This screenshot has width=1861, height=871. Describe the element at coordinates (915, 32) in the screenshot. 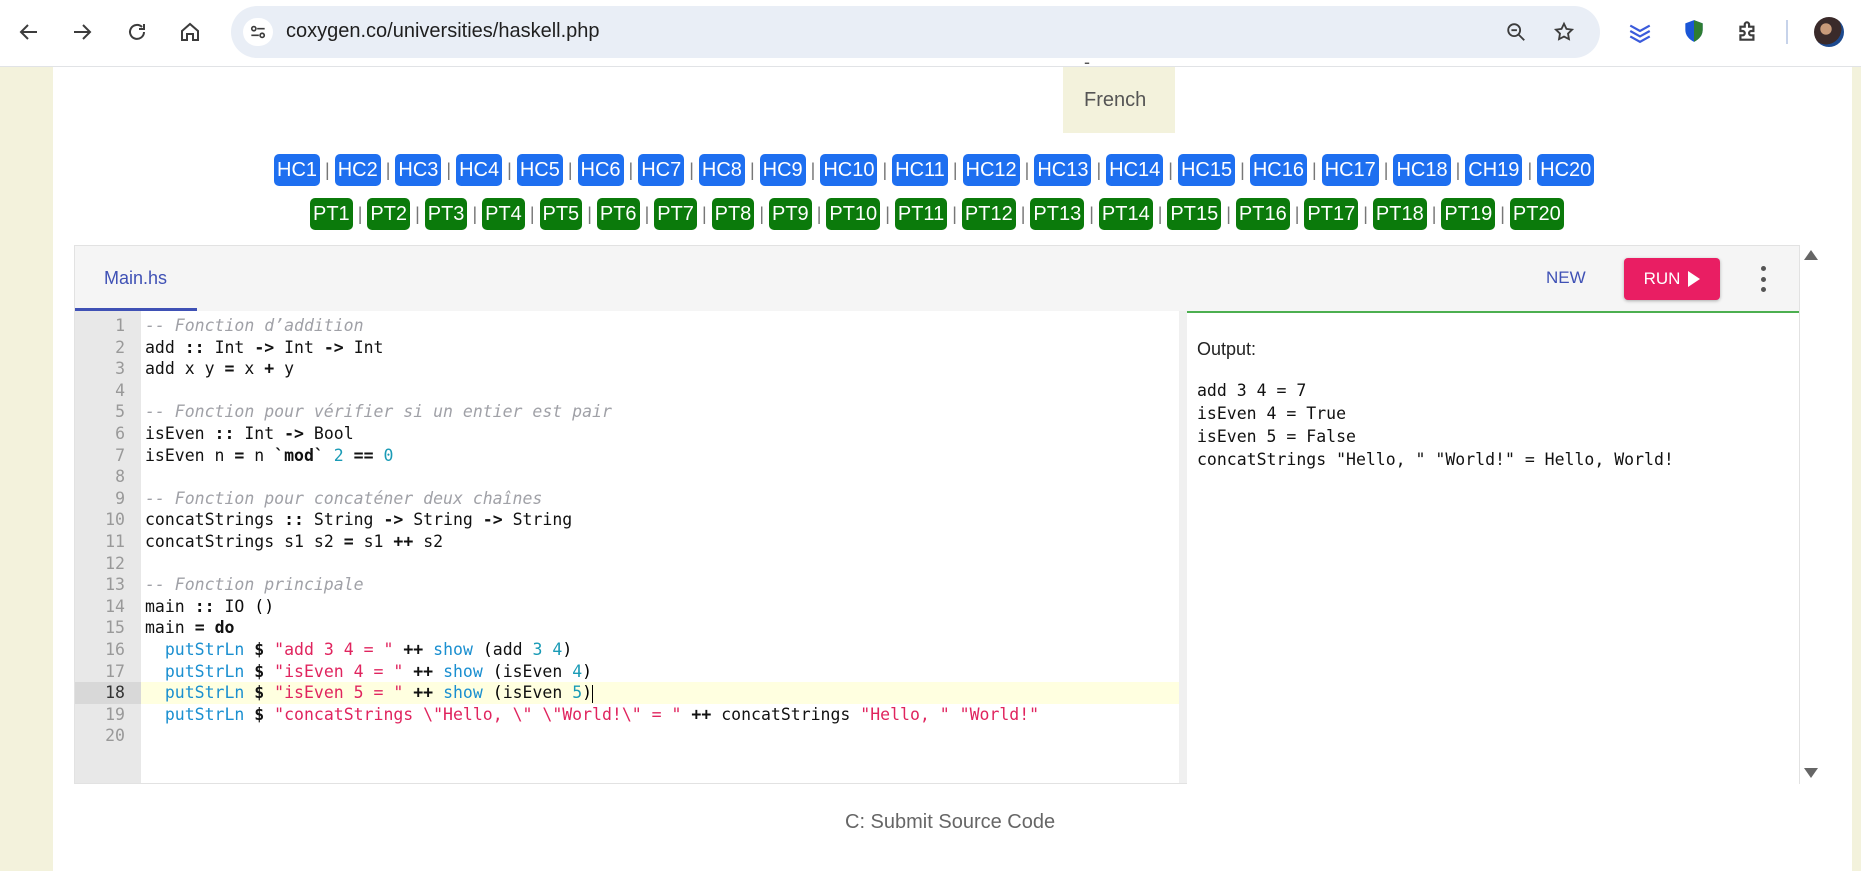

I see `address-bar: coxygen.co/universities/haskell.php` at that location.